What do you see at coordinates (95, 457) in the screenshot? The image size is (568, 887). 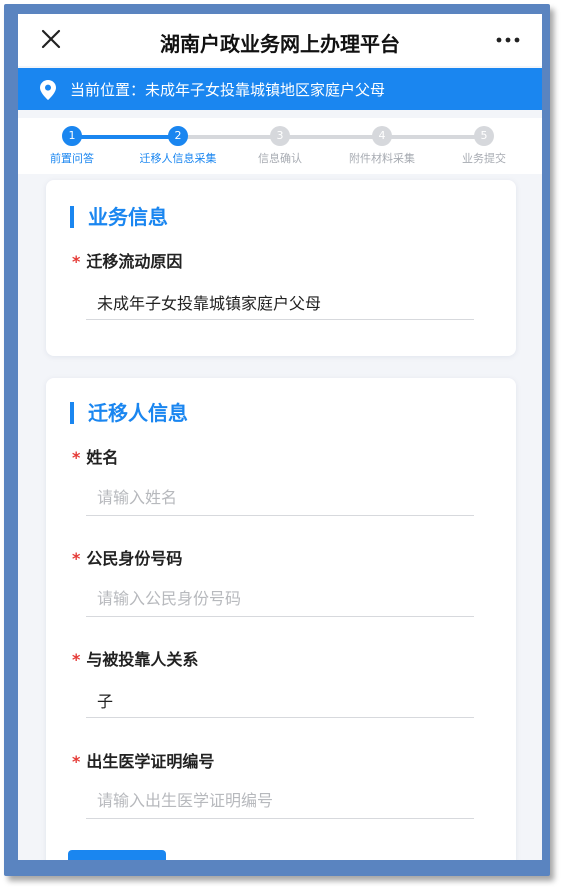 I see `name-label: * 姓名` at bounding box center [95, 457].